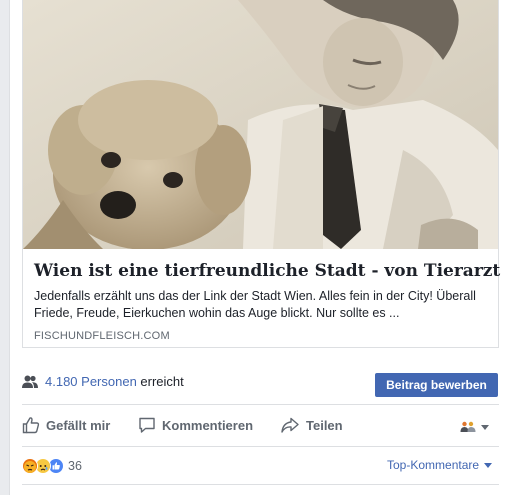  What do you see at coordinates (208, 425) in the screenshot?
I see `comment-label: Kommentieren` at bounding box center [208, 425].